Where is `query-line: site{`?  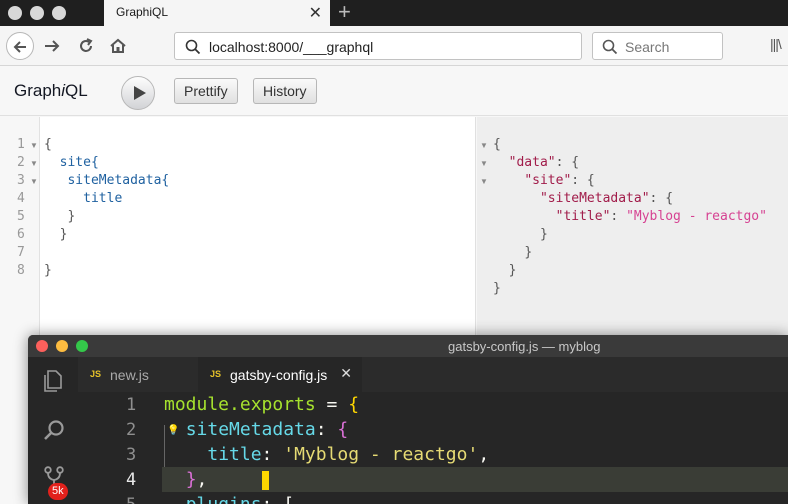 query-line: site{ is located at coordinates (71, 162).